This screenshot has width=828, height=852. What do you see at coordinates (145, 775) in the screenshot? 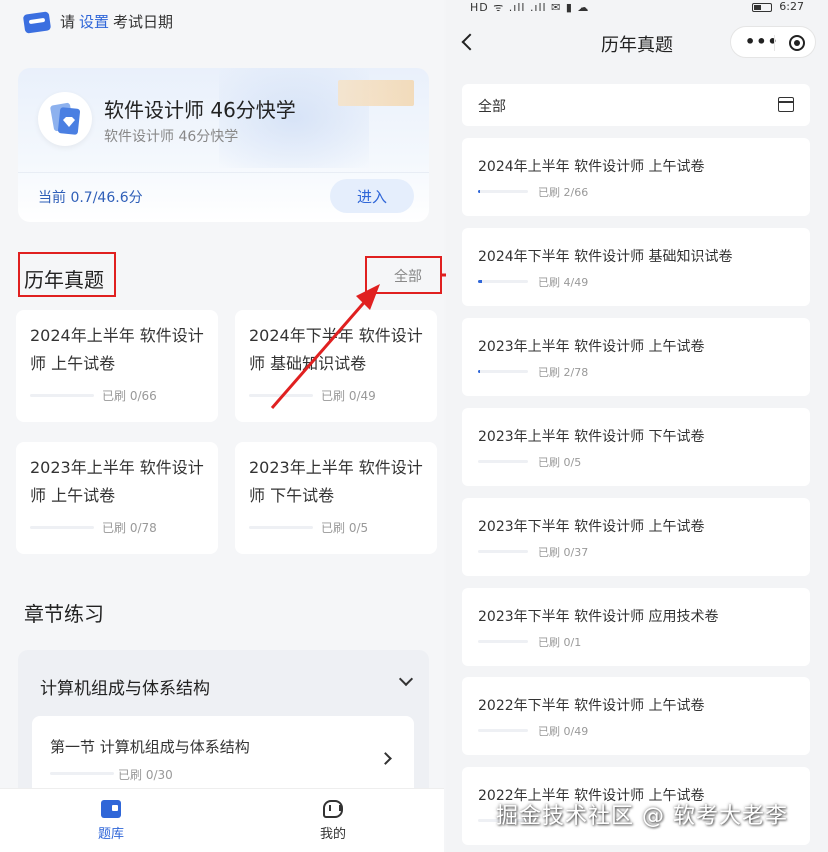
I see `section-count: 已刷 0/30` at bounding box center [145, 775].